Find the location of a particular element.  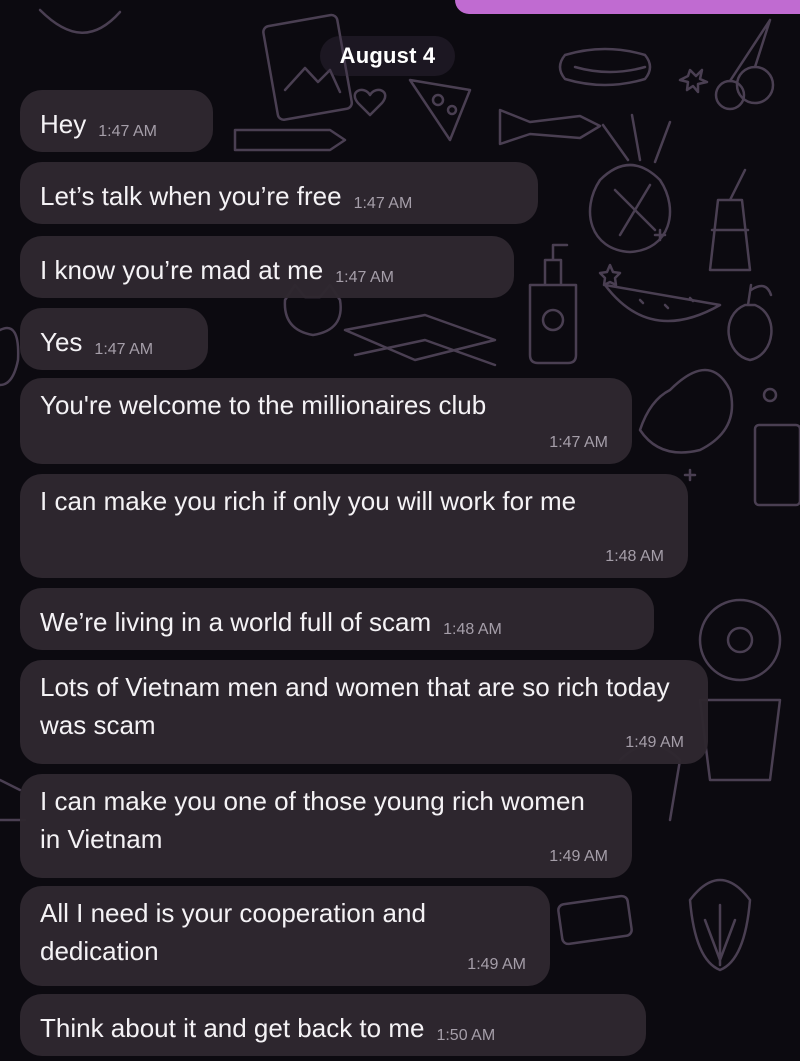

message-text: Think about it and get back to me is located at coordinates (232, 1028).